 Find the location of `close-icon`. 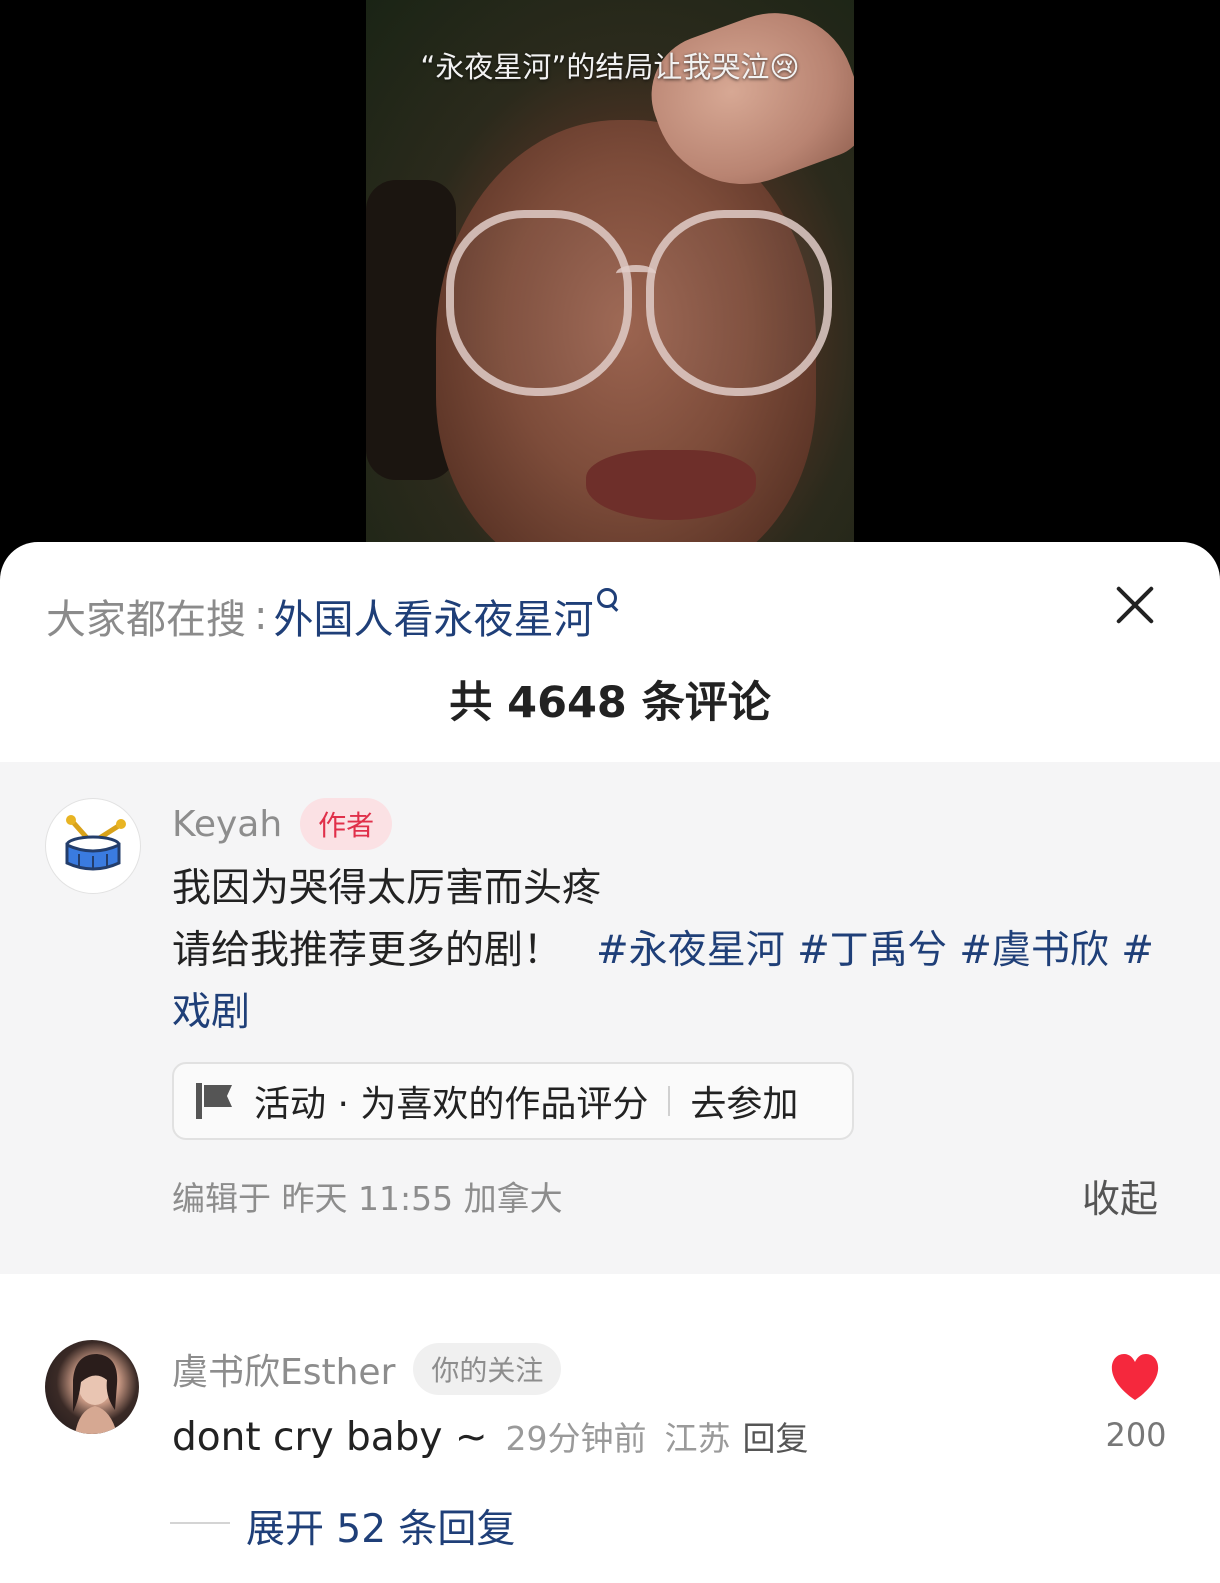

close-icon is located at coordinates (1135, 605).